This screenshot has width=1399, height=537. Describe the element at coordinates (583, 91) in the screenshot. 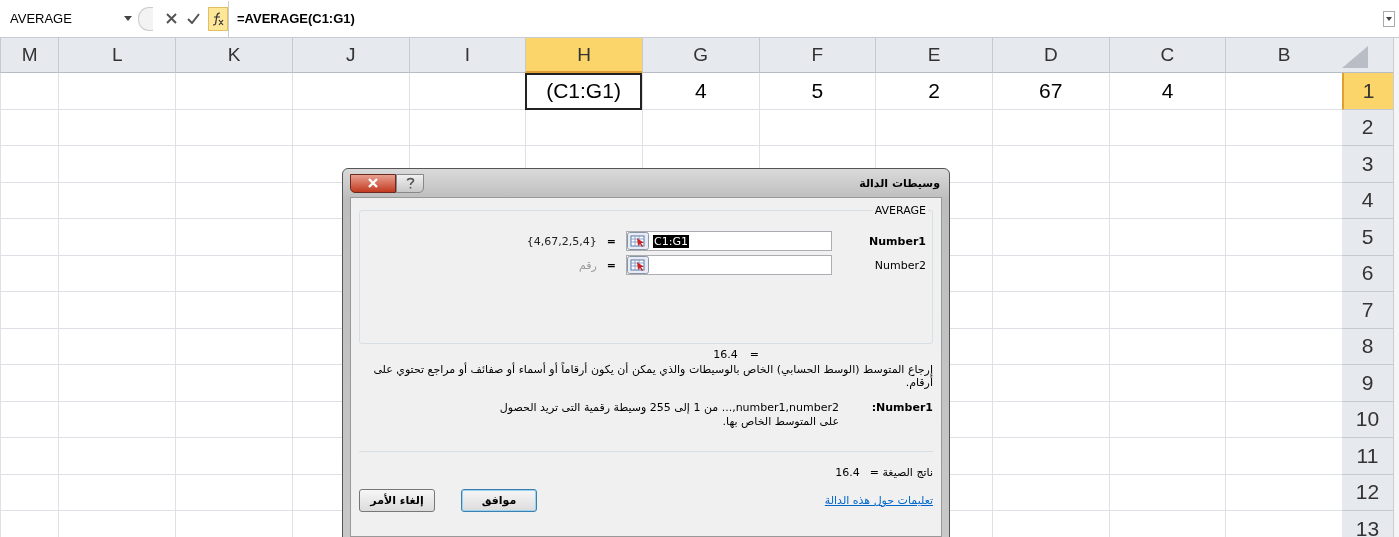

I see `table-cell: (C1:G1)` at that location.